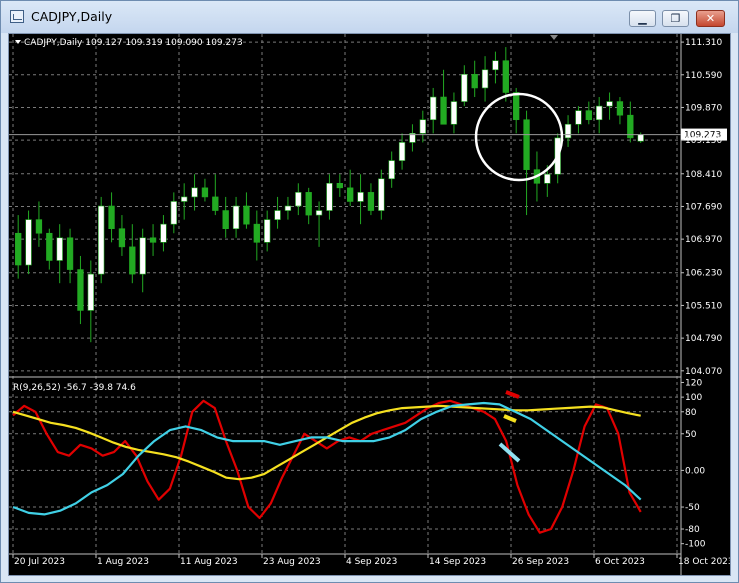  Describe the element at coordinates (703, 108) in the screenshot. I see `price-tick-label: 109.870` at that location.